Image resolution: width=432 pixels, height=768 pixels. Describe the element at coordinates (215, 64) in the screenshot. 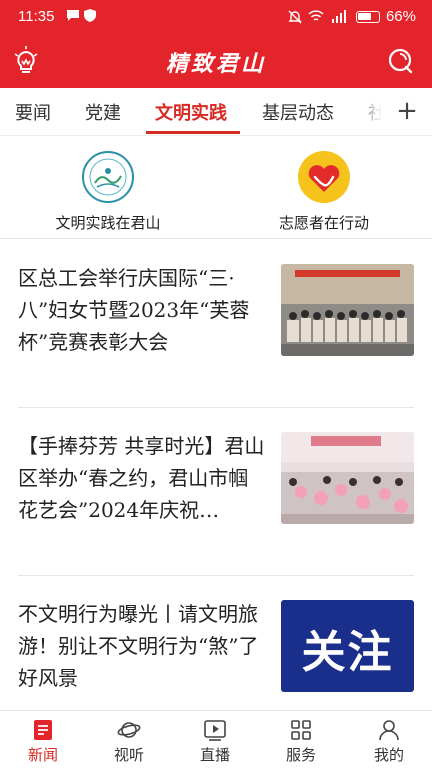

I see `app-title: 精致君山` at that location.